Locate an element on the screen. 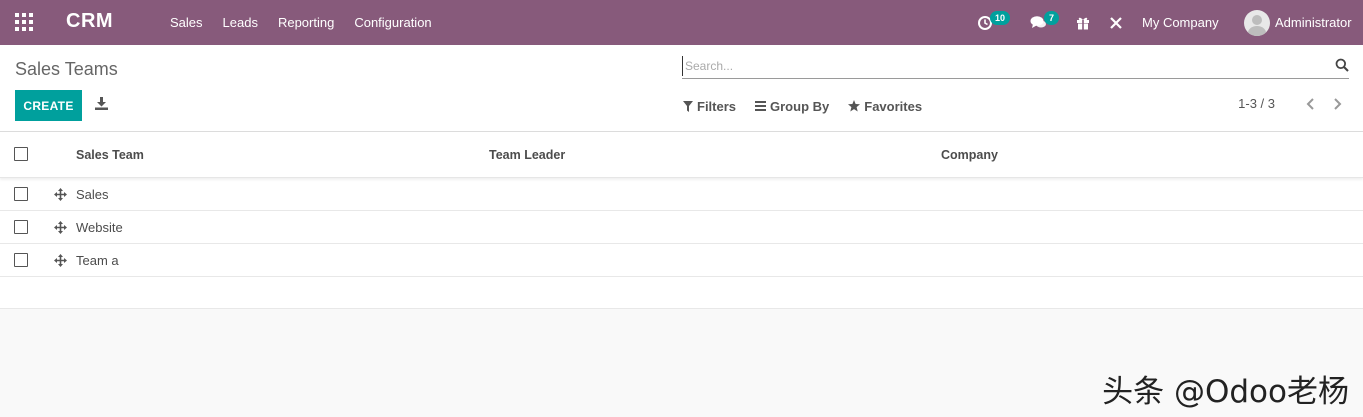 The image size is (1363, 417). search-options: Filters Group By Favorites is located at coordinates (812, 106).